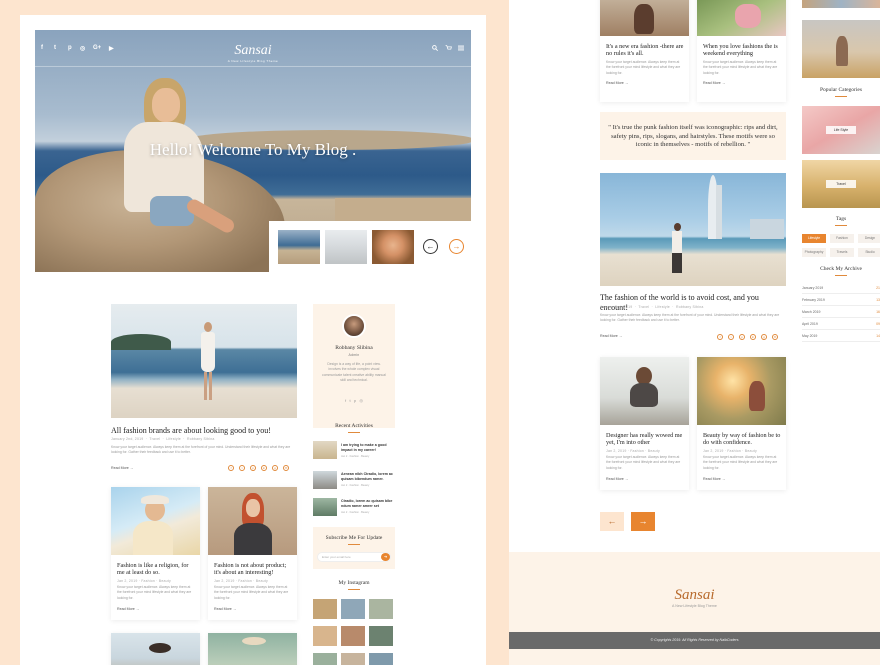 This screenshot has width=880, height=665. What do you see at coordinates (814, 238) in the screenshot?
I see `tag-lifestyle: Lifestyle` at bounding box center [814, 238].